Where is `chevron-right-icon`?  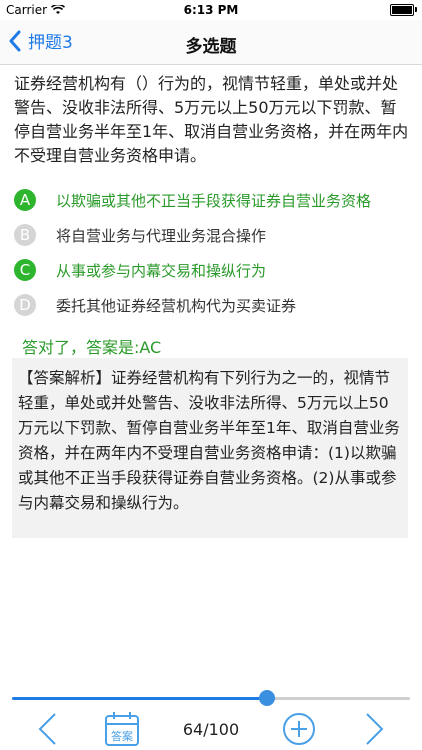
chevron-right-icon is located at coordinates (375, 729).